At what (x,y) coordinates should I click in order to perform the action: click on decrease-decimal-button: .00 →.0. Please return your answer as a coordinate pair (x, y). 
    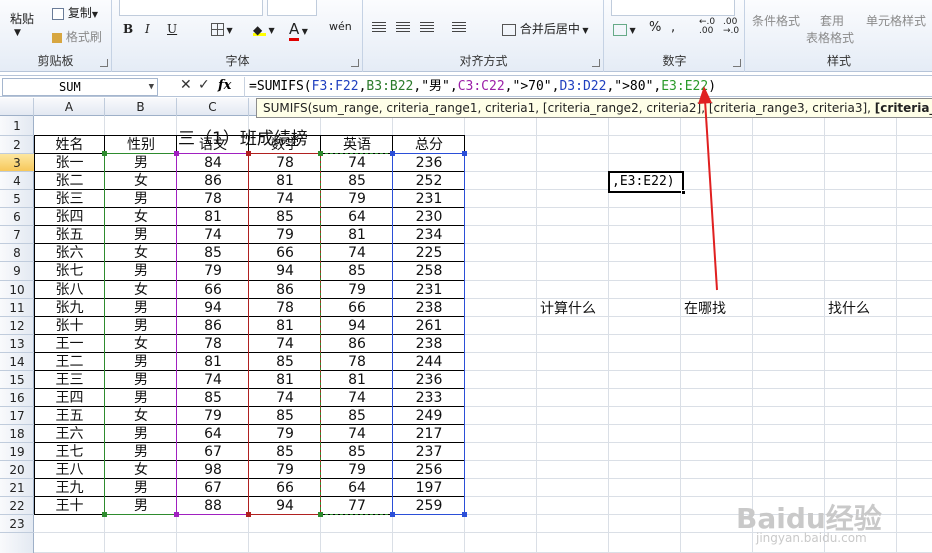
    Looking at the image, I should click on (731, 27).